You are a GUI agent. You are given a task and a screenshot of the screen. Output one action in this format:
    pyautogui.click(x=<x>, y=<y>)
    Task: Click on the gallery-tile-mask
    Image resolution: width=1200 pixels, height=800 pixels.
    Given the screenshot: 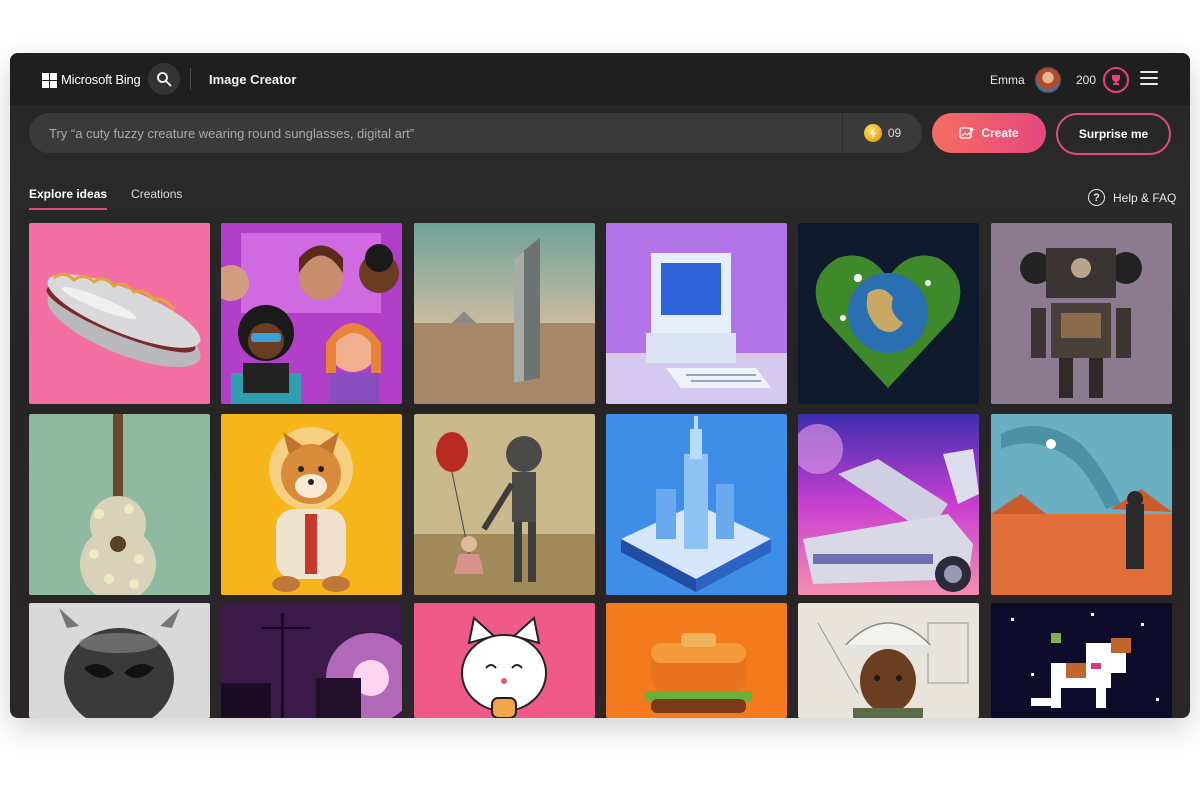 What is the action you would take?
    pyautogui.click(x=119, y=660)
    